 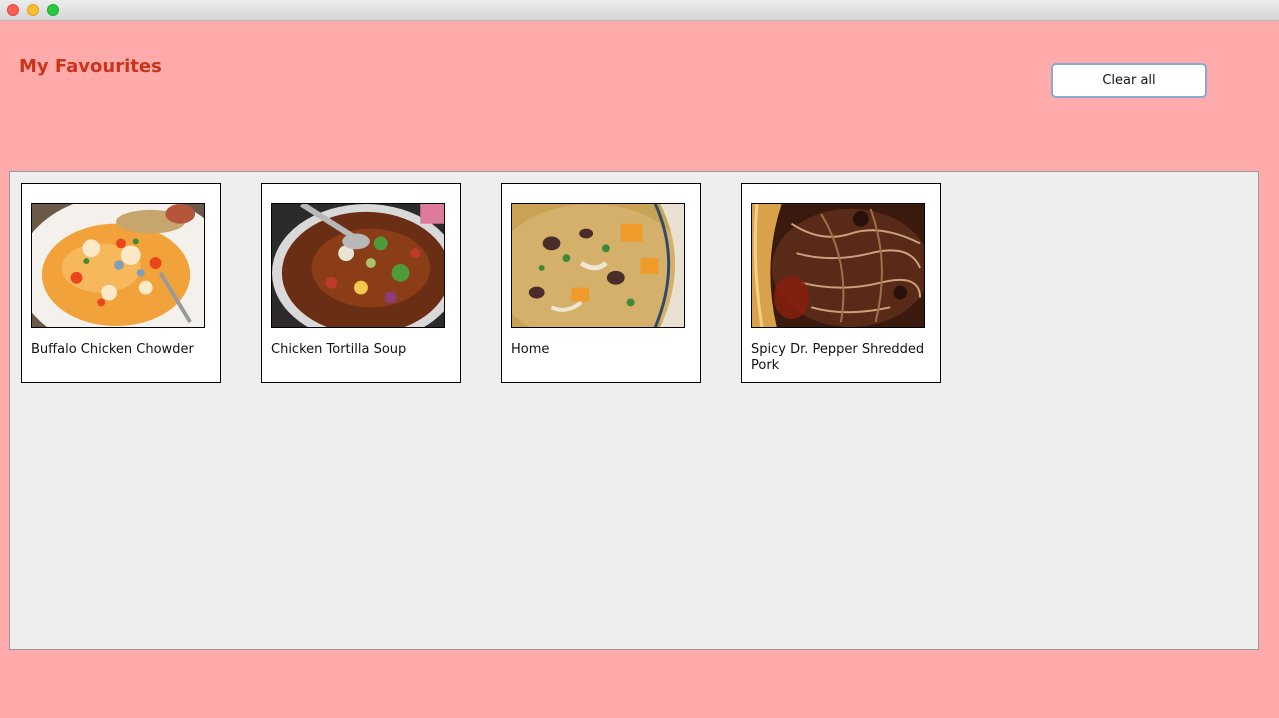 What do you see at coordinates (118, 265) in the screenshot?
I see `chowder-photo` at bounding box center [118, 265].